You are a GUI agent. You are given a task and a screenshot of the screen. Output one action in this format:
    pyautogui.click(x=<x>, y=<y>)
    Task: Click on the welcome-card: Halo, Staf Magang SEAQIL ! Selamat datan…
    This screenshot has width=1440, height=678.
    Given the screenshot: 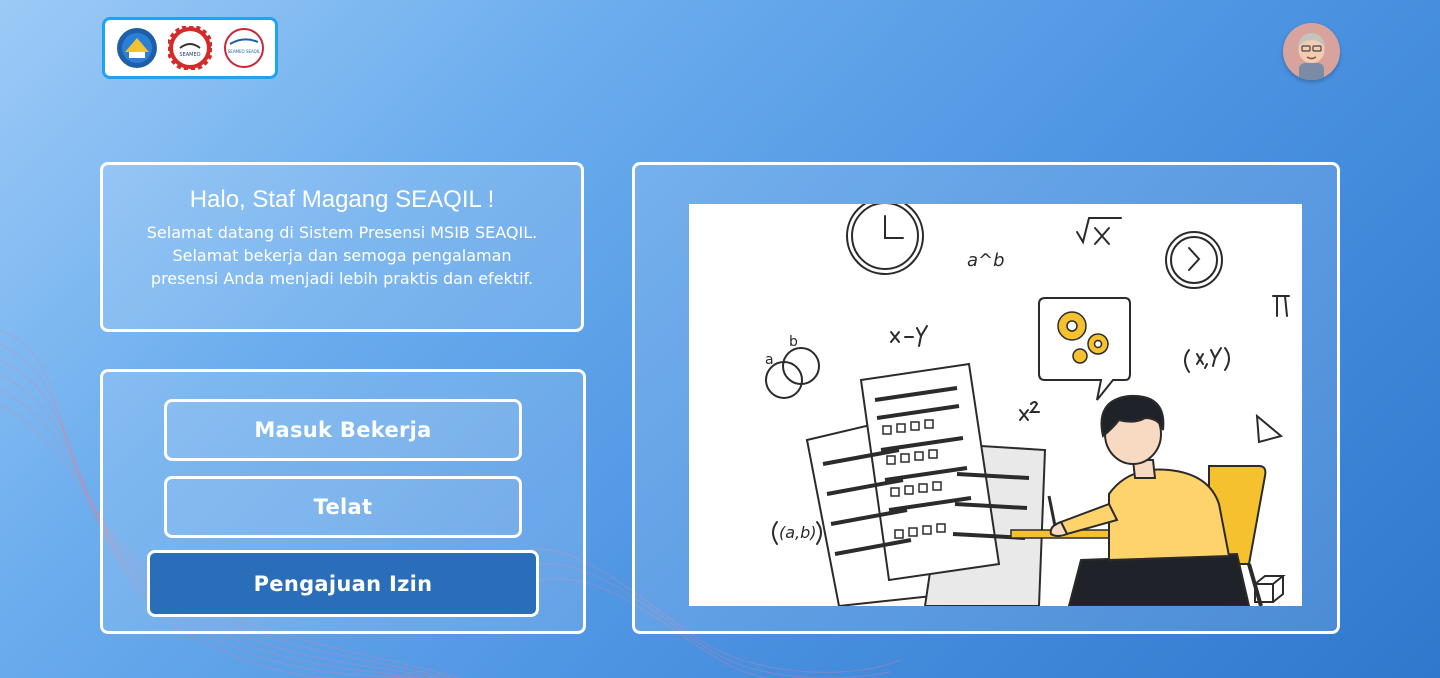 What is the action you would take?
    pyautogui.click(x=342, y=247)
    